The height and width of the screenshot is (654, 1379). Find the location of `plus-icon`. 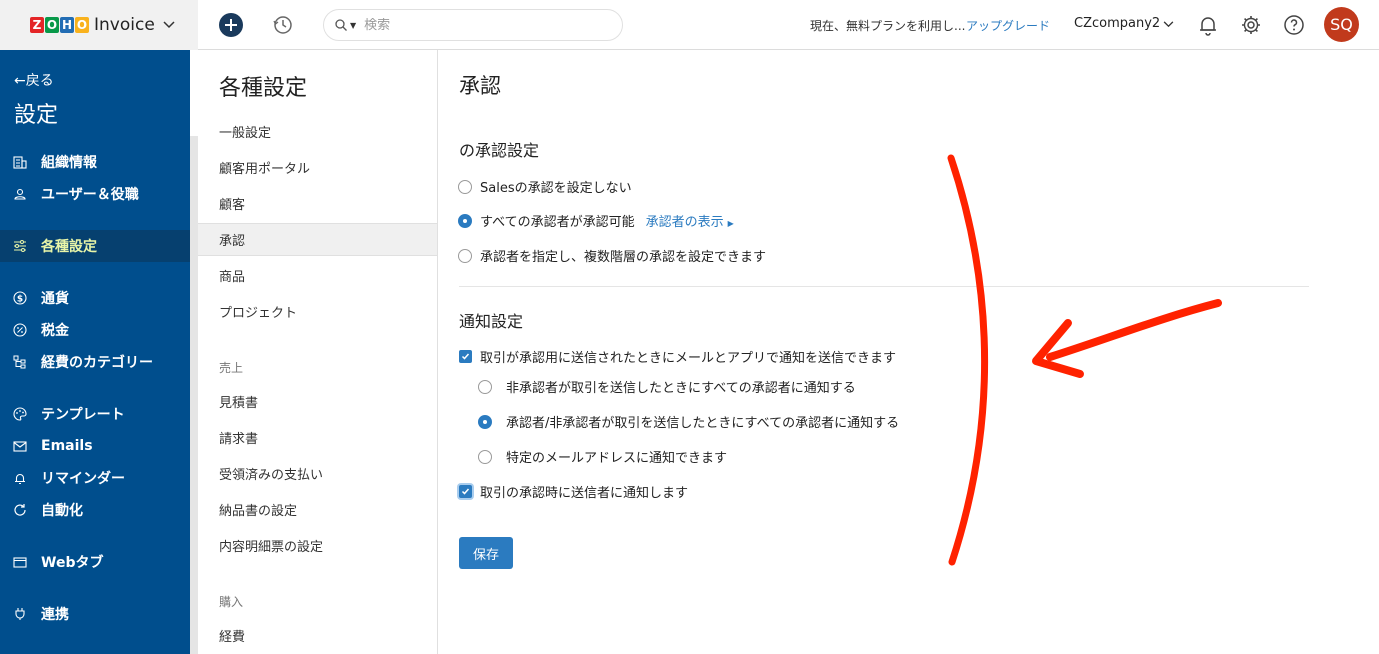

plus-icon is located at coordinates (231, 25).